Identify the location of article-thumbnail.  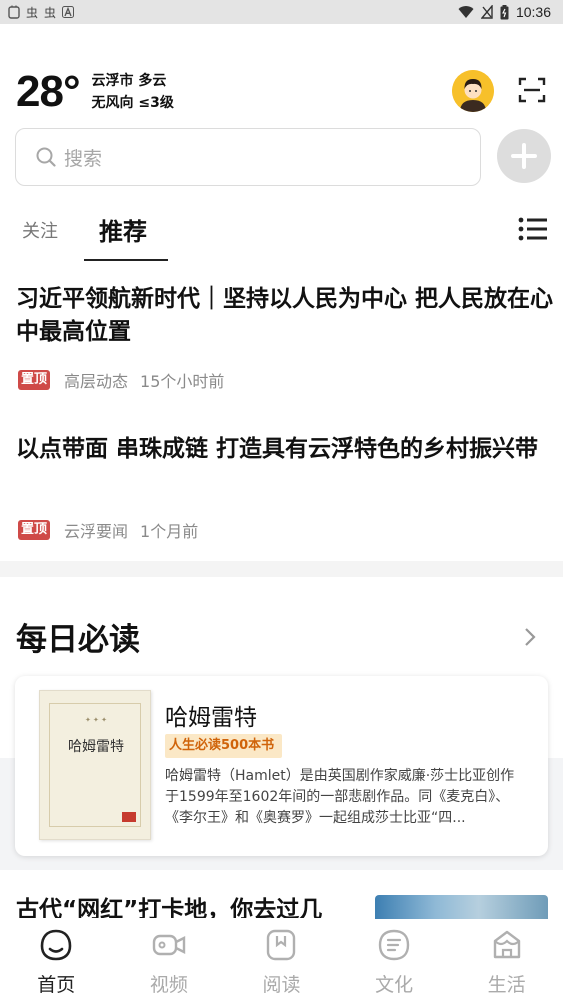
(461, 907).